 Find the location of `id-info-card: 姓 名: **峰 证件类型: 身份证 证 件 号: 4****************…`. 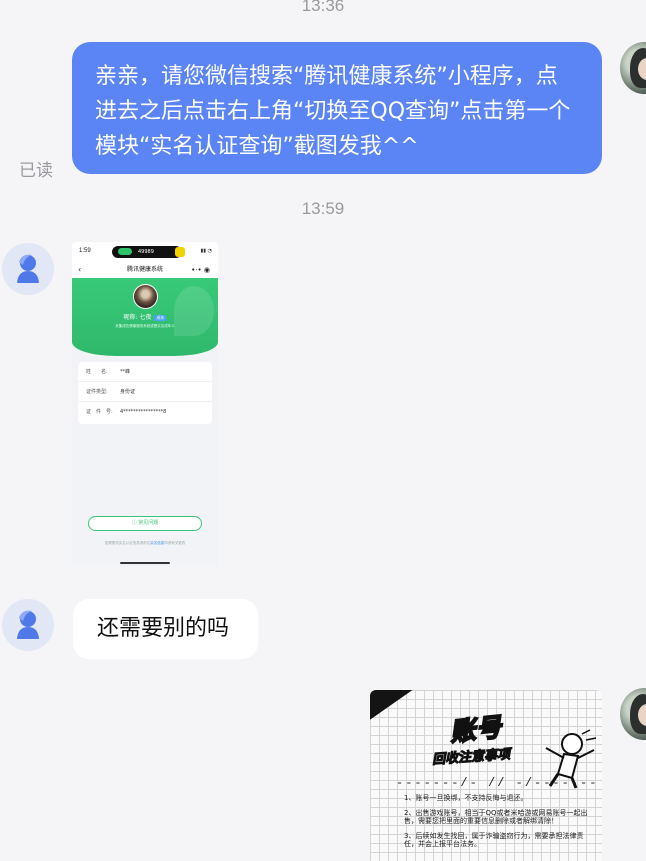

id-info-card: 姓 名: **峰 证件类型: 身份证 证 件 号: 4****************… is located at coordinates (145, 393).